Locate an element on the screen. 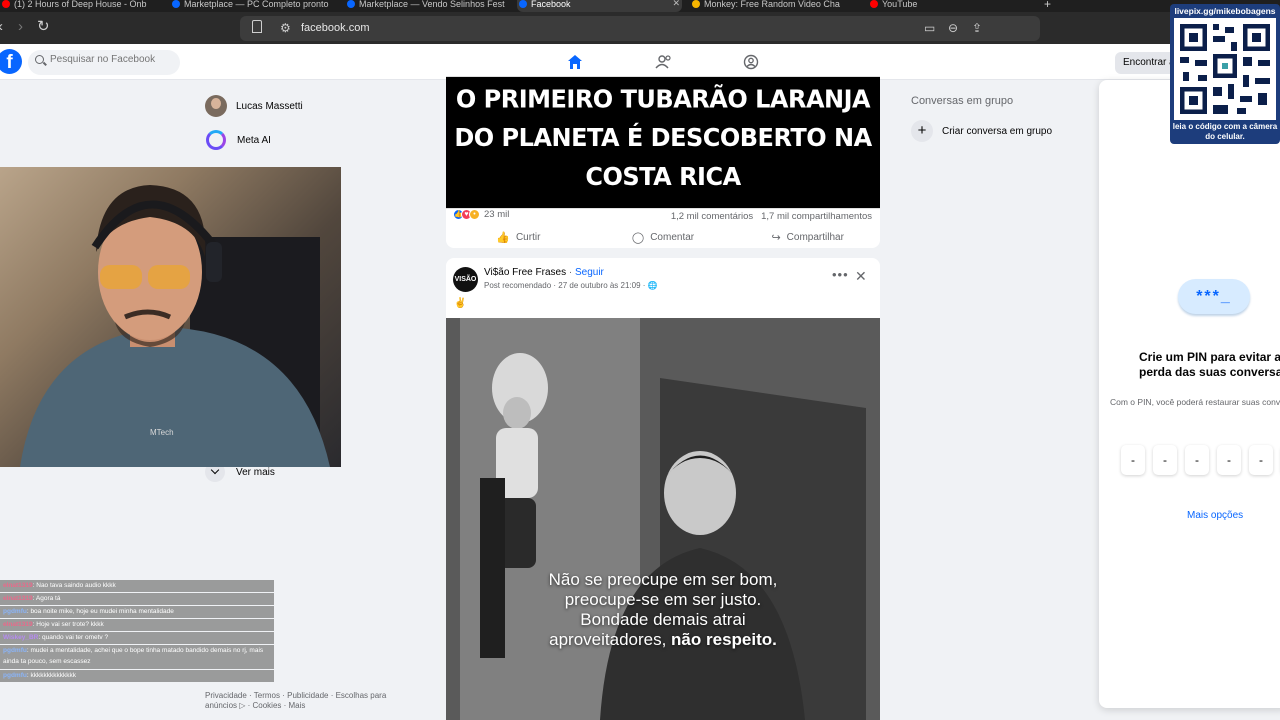 The height and width of the screenshot is (720, 1280). facebook-logo: f is located at coordinates (11, 61).